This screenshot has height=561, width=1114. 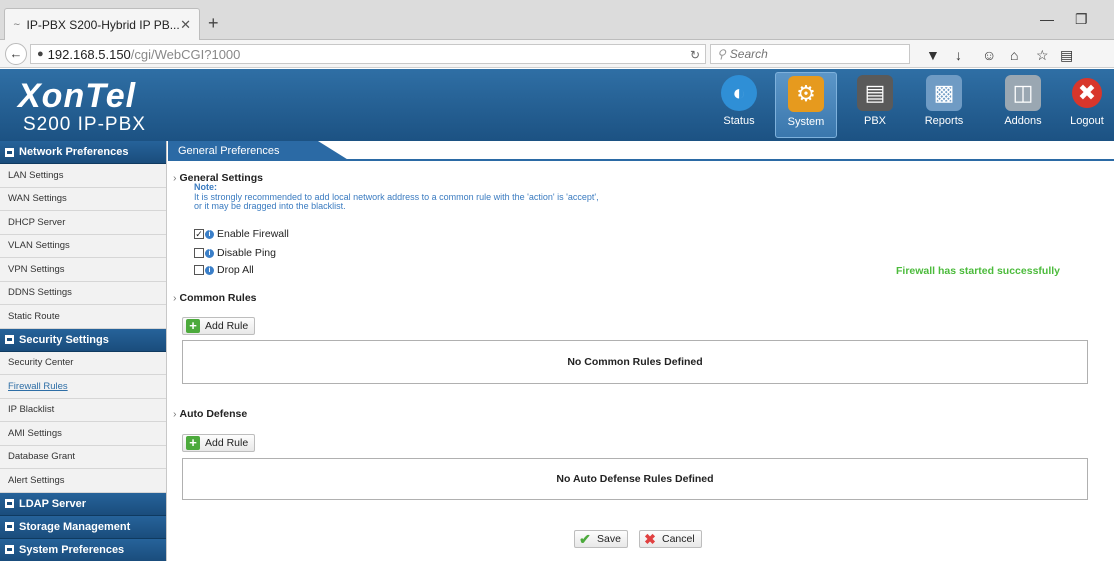 What do you see at coordinates (83, 317) in the screenshot?
I see `sidebar-item-static-route: Static Route` at bounding box center [83, 317].